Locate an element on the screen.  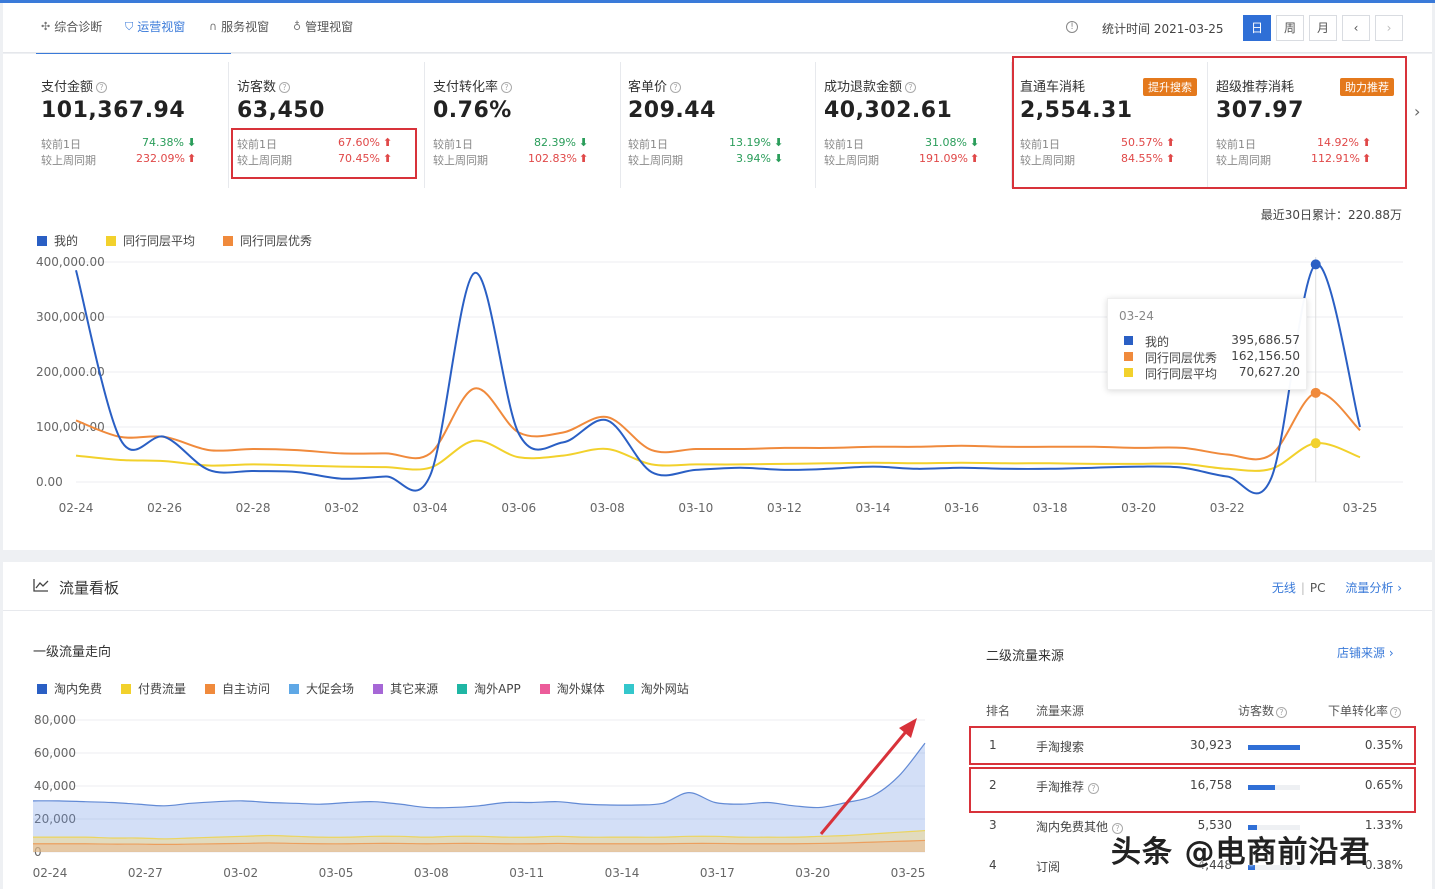
tooltip-series-value: 70,627.20 is located at coordinates (1269, 372).